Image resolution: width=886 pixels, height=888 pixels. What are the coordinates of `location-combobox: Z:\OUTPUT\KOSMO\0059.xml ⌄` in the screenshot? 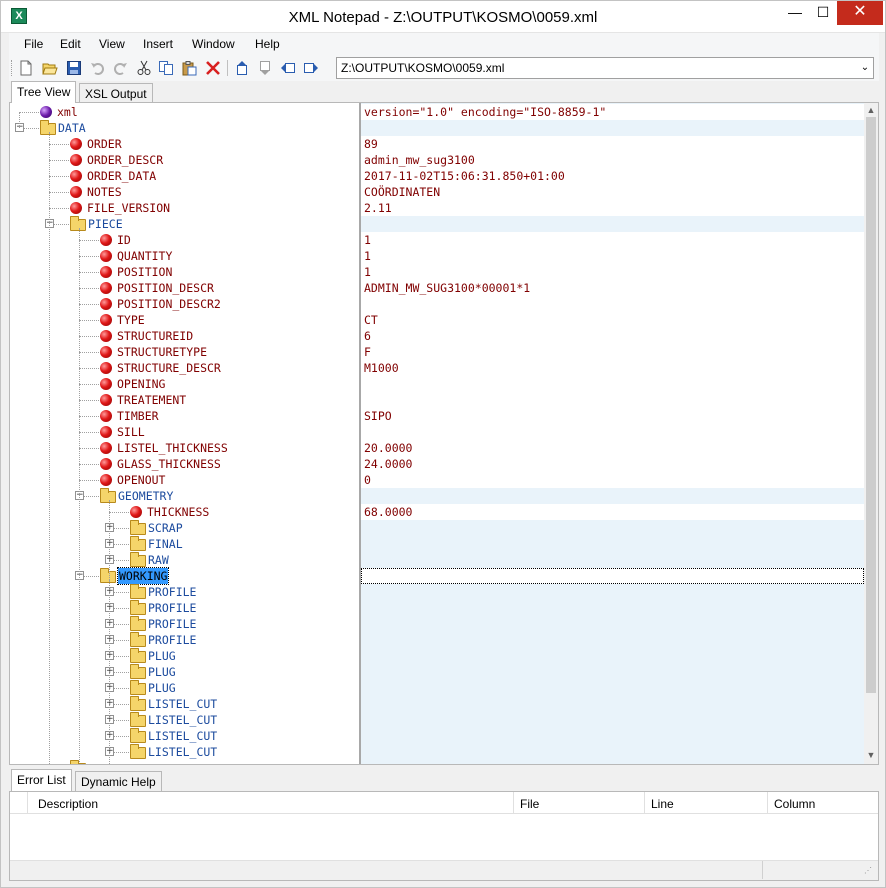 It's located at (605, 68).